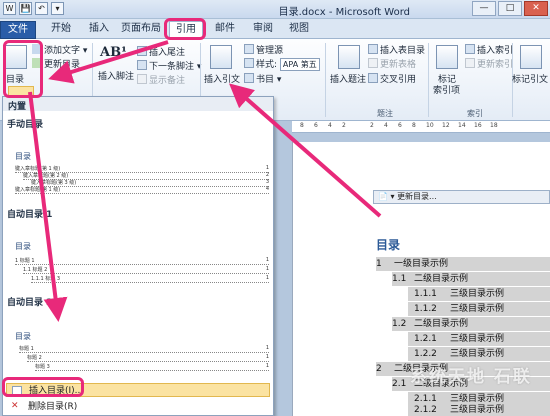  I want to click on tab-review: 审阅, so click(263, 30).